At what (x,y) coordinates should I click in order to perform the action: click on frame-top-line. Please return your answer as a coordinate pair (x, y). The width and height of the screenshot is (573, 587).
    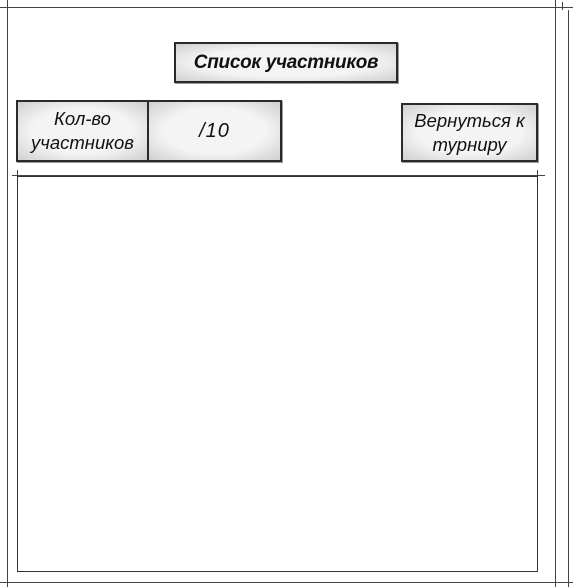
    Looking at the image, I should click on (286, 7).